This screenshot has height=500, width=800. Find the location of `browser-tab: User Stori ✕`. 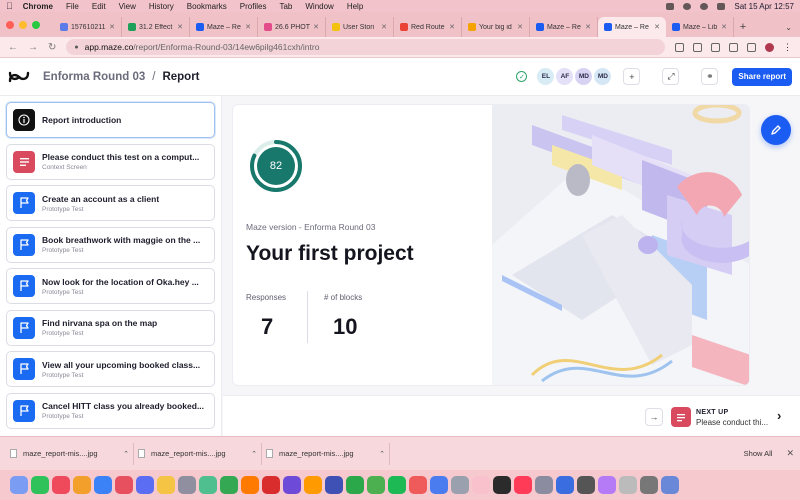

browser-tab: User Stori ✕ is located at coordinates (360, 27).